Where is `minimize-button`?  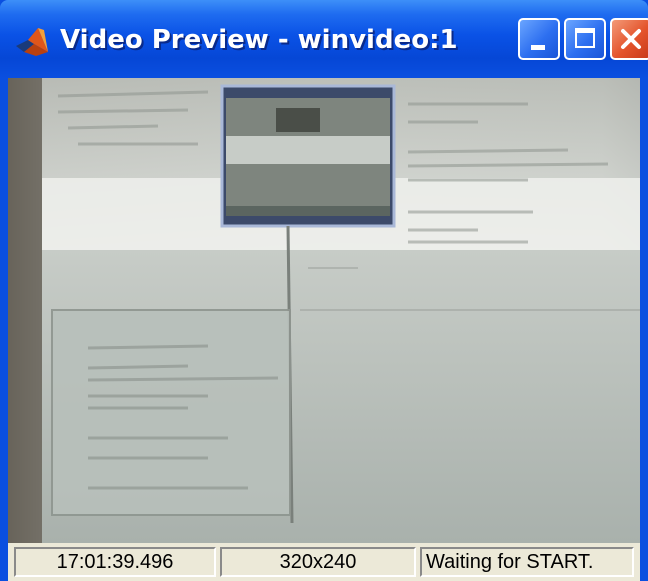 minimize-button is located at coordinates (539, 39).